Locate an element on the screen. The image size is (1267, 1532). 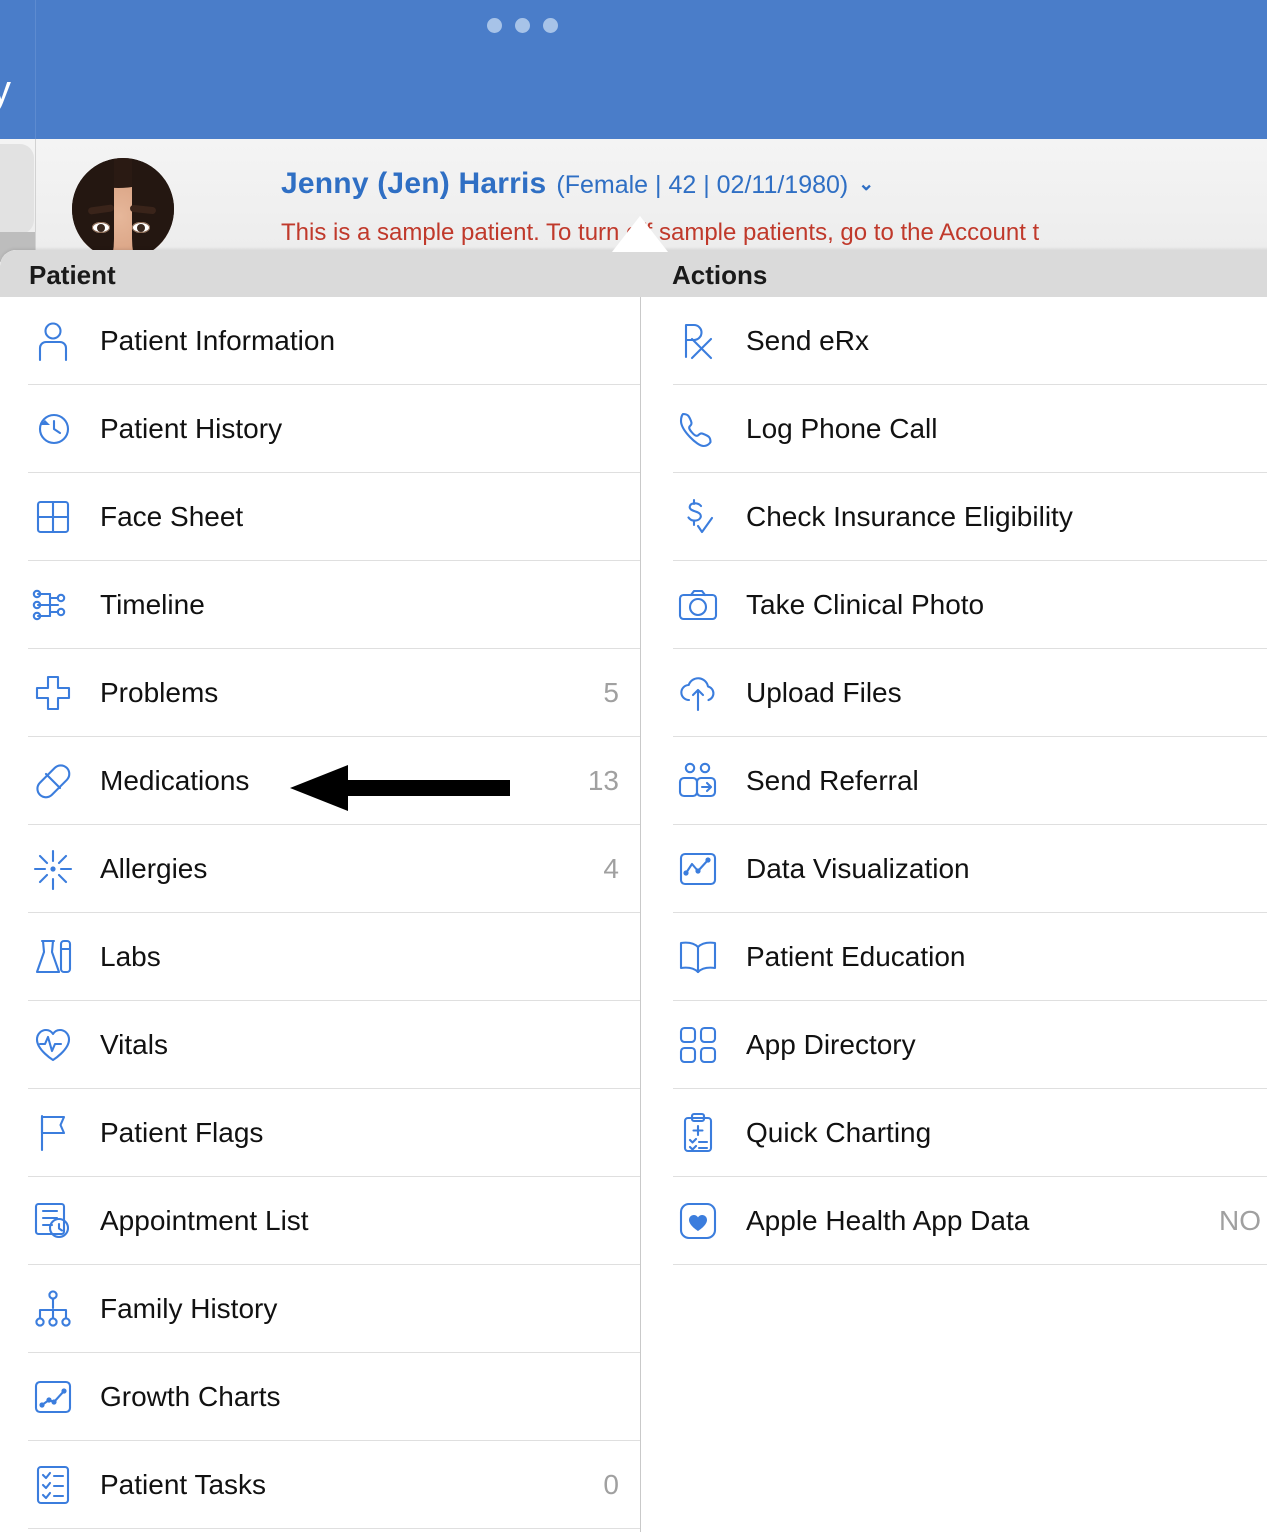
list-item: Face Sheet is located at coordinates (320, 517).